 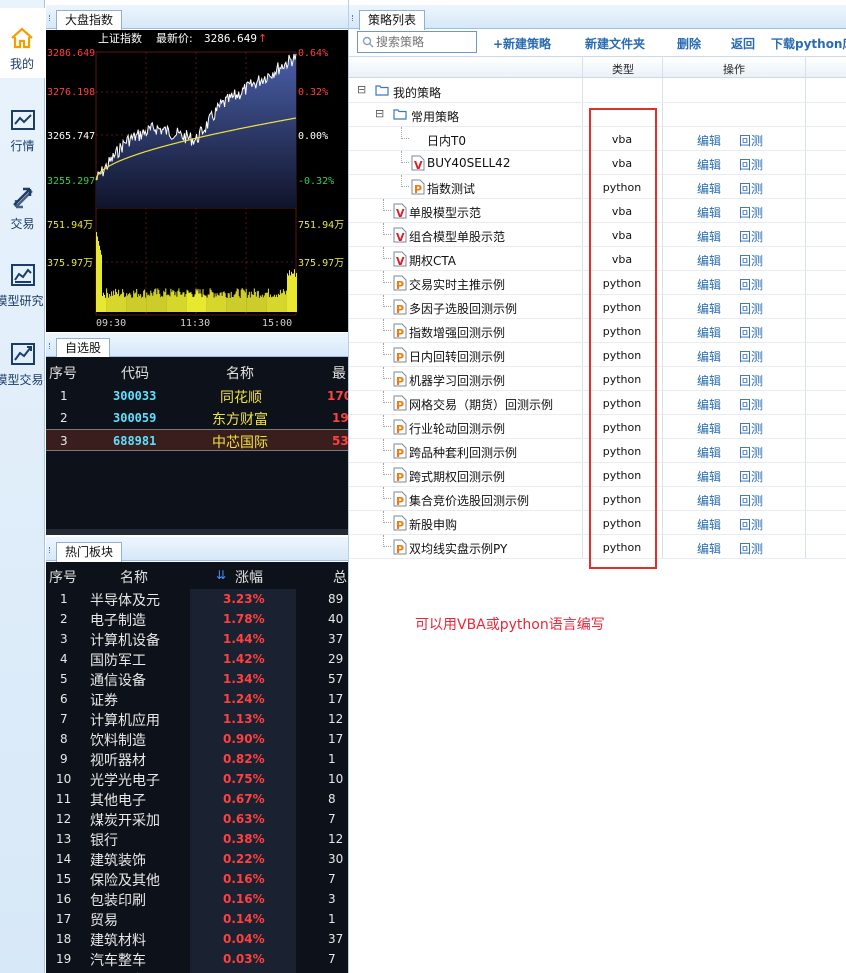 I want to click on table-row: 2 电子制造 1.78% 40, so click(x=197, y=619).